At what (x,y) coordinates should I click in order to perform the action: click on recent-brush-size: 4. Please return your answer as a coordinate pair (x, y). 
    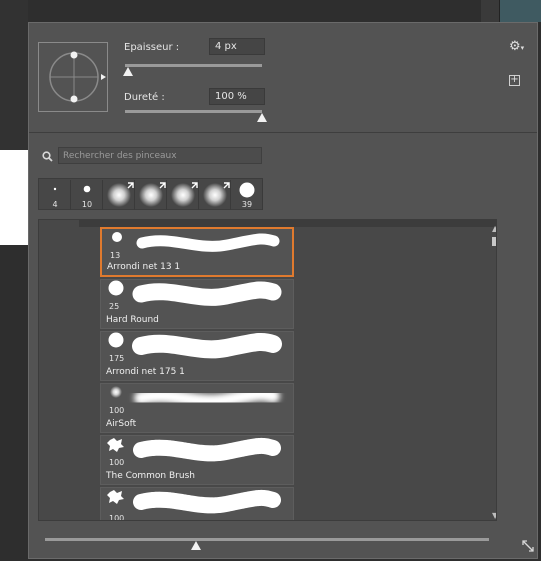
    Looking at the image, I should click on (55, 204).